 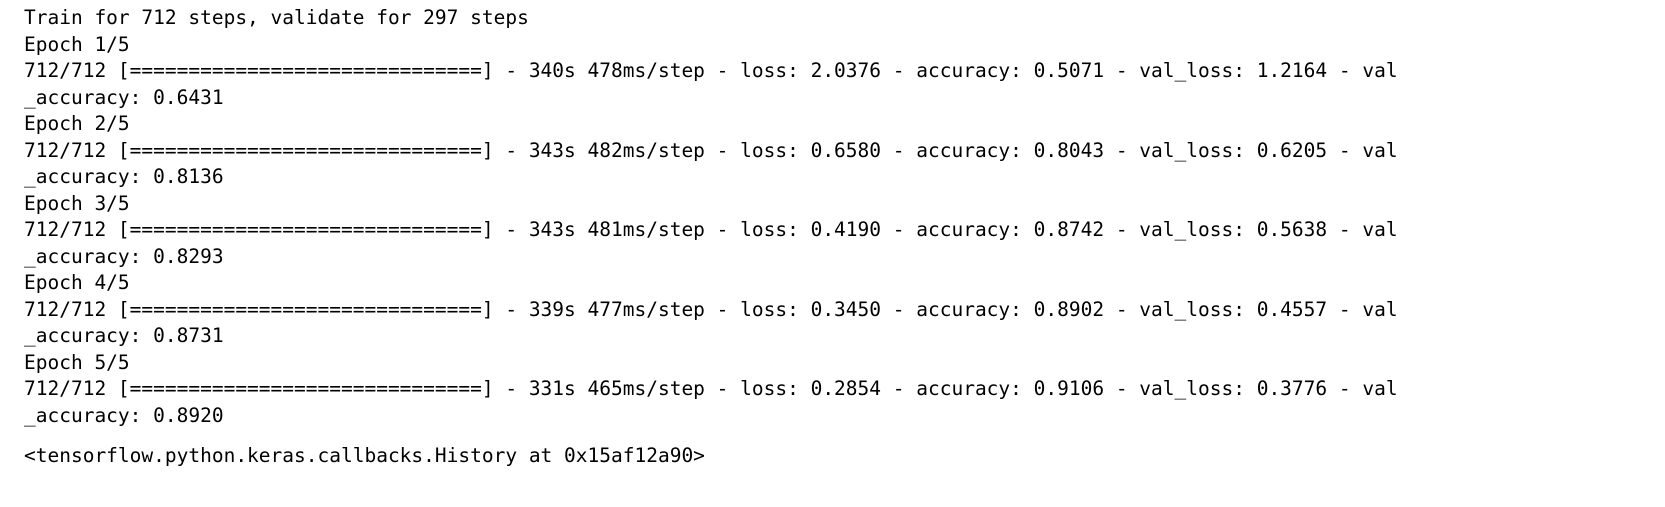 What do you see at coordinates (77, 282) in the screenshot?
I see `epoch-header: Epoch 4/5` at bounding box center [77, 282].